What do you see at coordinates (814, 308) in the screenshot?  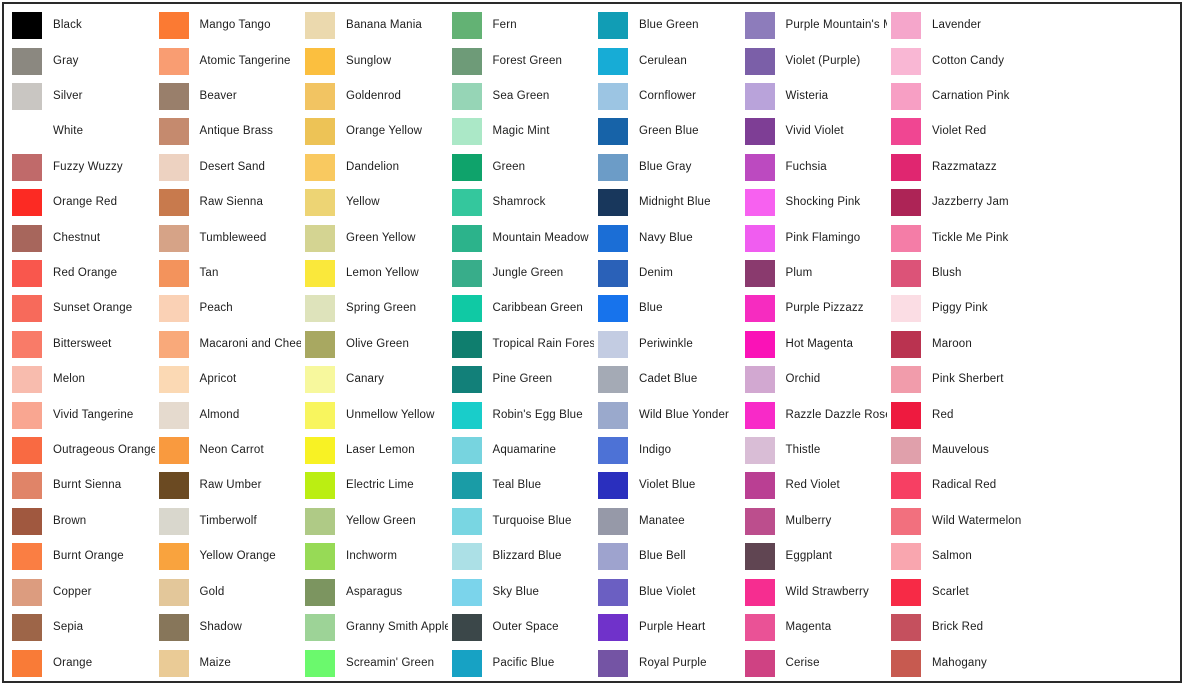 I see `color-swatch-row: Purple Pizzazz` at bounding box center [814, 308].